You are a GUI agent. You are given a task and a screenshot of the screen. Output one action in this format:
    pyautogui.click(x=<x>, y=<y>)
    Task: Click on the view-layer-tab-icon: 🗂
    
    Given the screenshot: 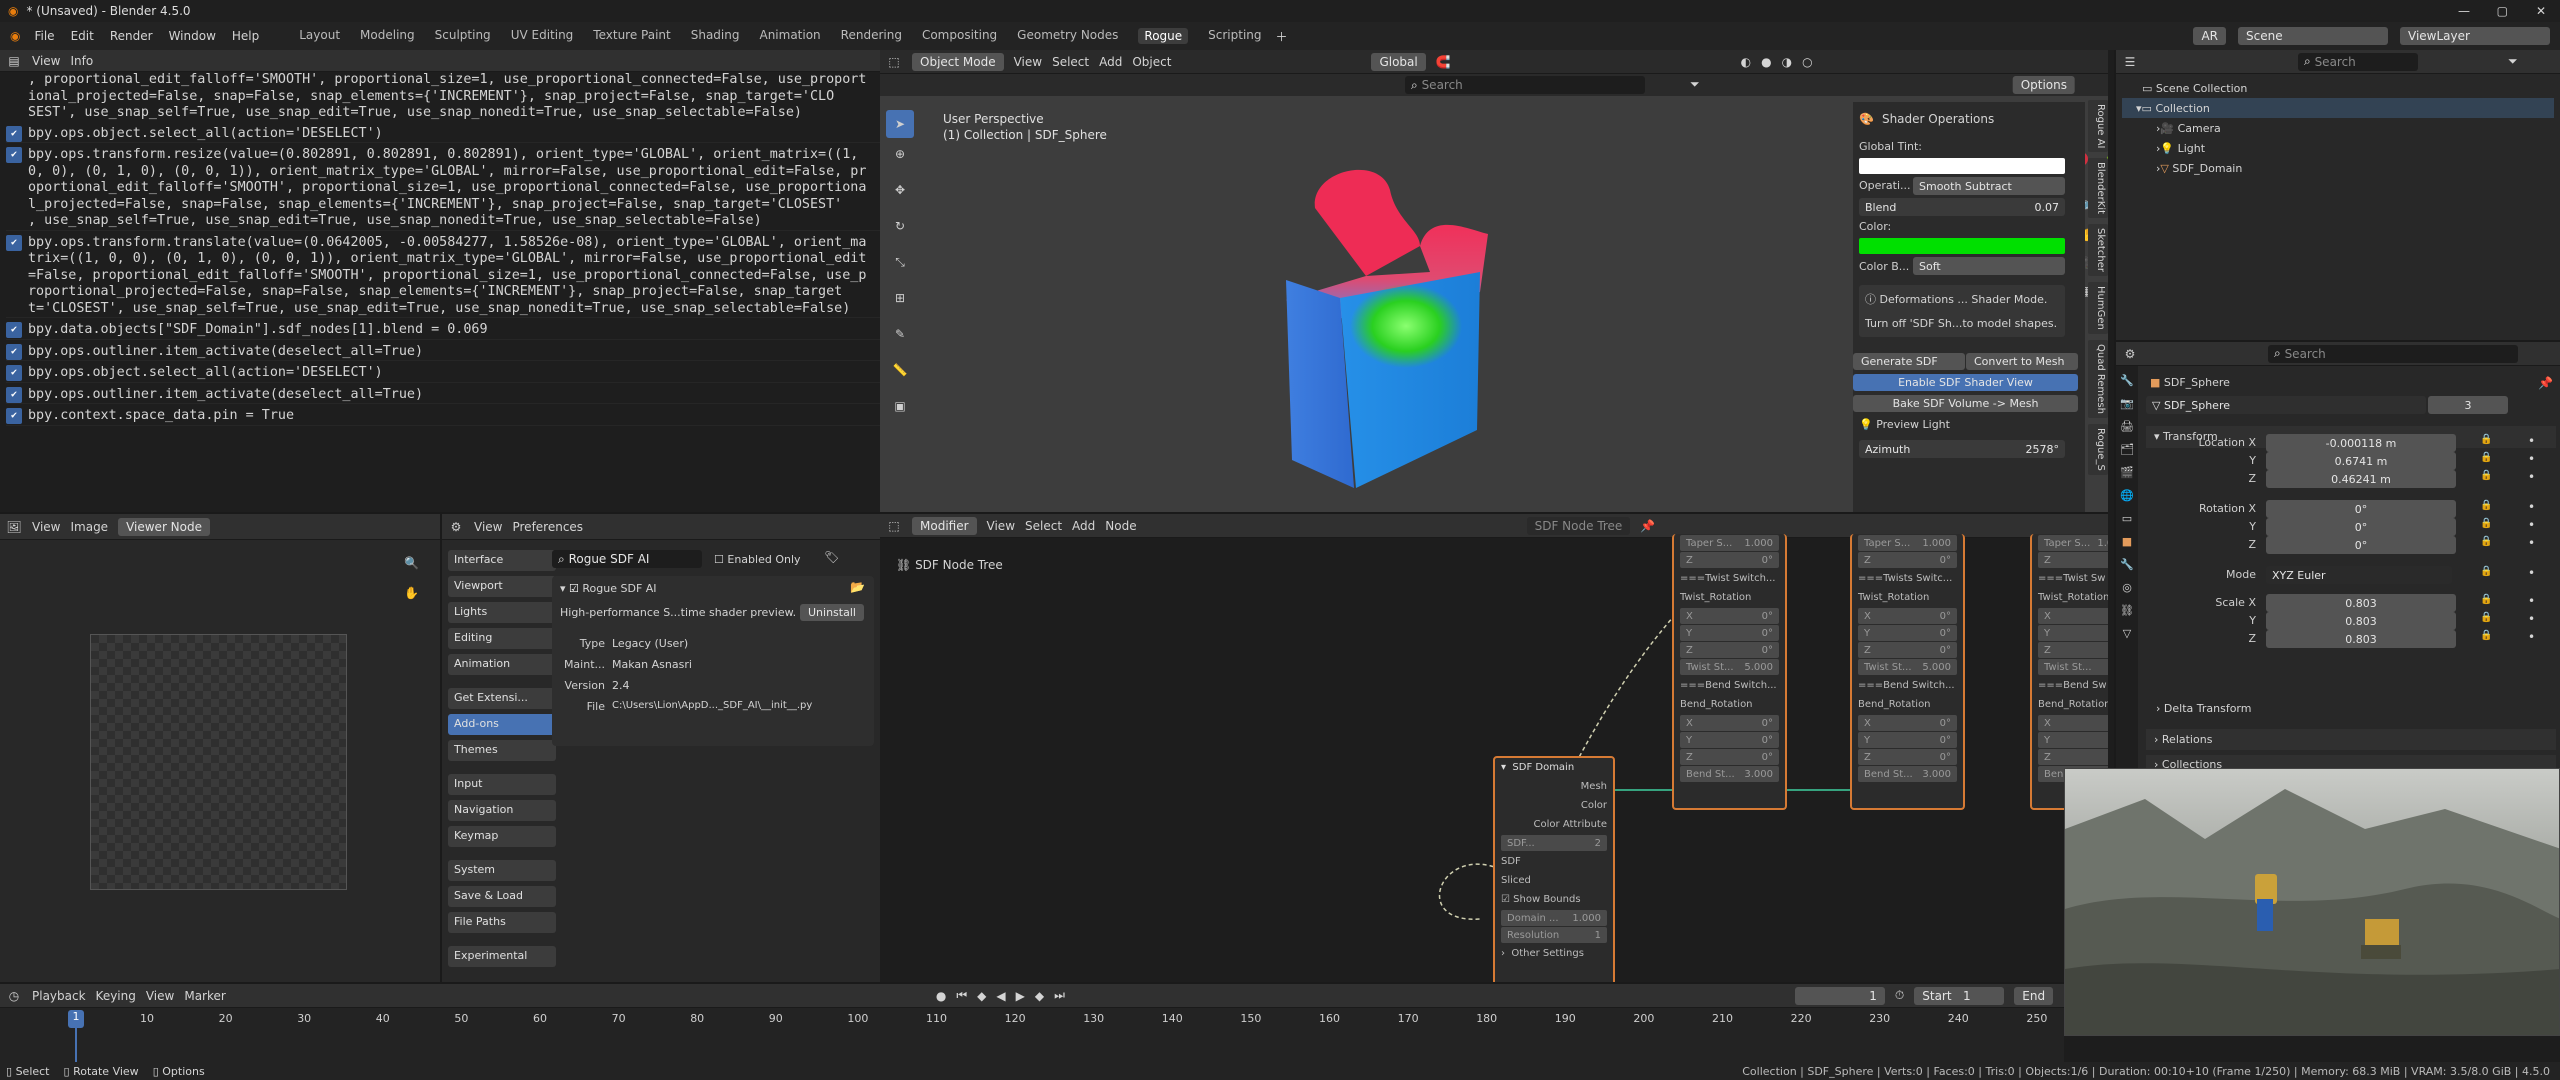 What is the action you would take?
    pyautogui.click(x=2127, y=449)
    